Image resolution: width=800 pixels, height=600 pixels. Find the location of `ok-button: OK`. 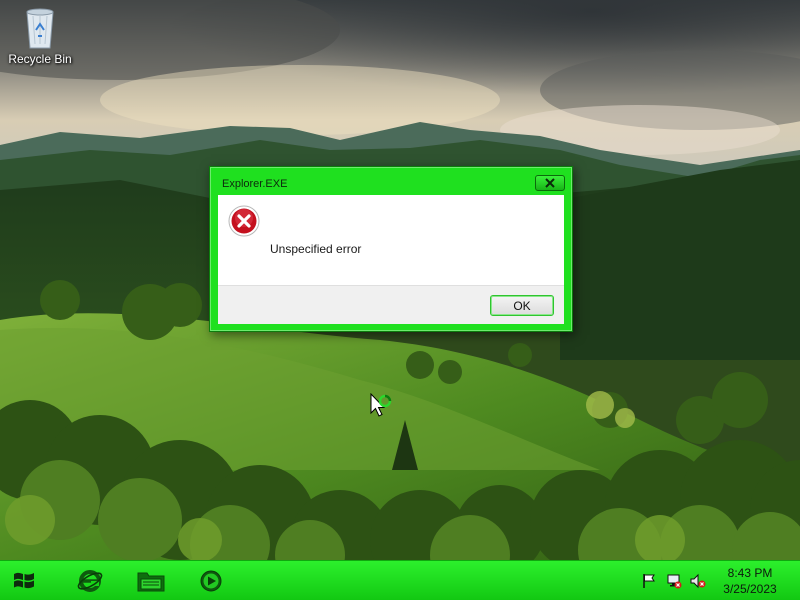

ok-button: OK is located at coordinates (522, 305).